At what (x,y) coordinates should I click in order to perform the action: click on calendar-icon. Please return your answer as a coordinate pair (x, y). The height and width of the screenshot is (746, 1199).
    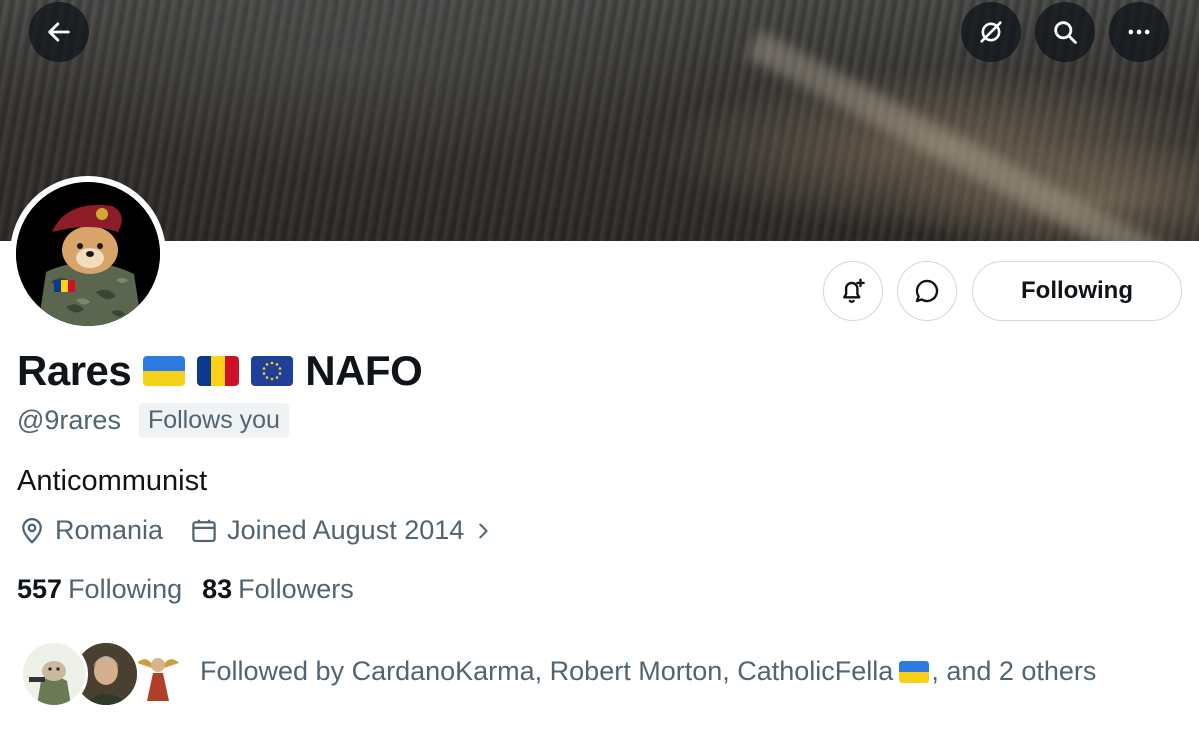
    Looking at the image, I should click on (204, 530).